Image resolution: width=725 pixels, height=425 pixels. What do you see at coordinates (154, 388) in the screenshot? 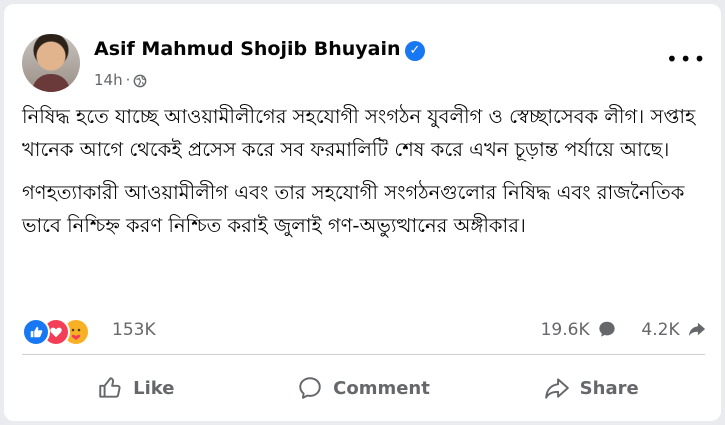
I see `like-label: Like` at bounding box center [154, 388].